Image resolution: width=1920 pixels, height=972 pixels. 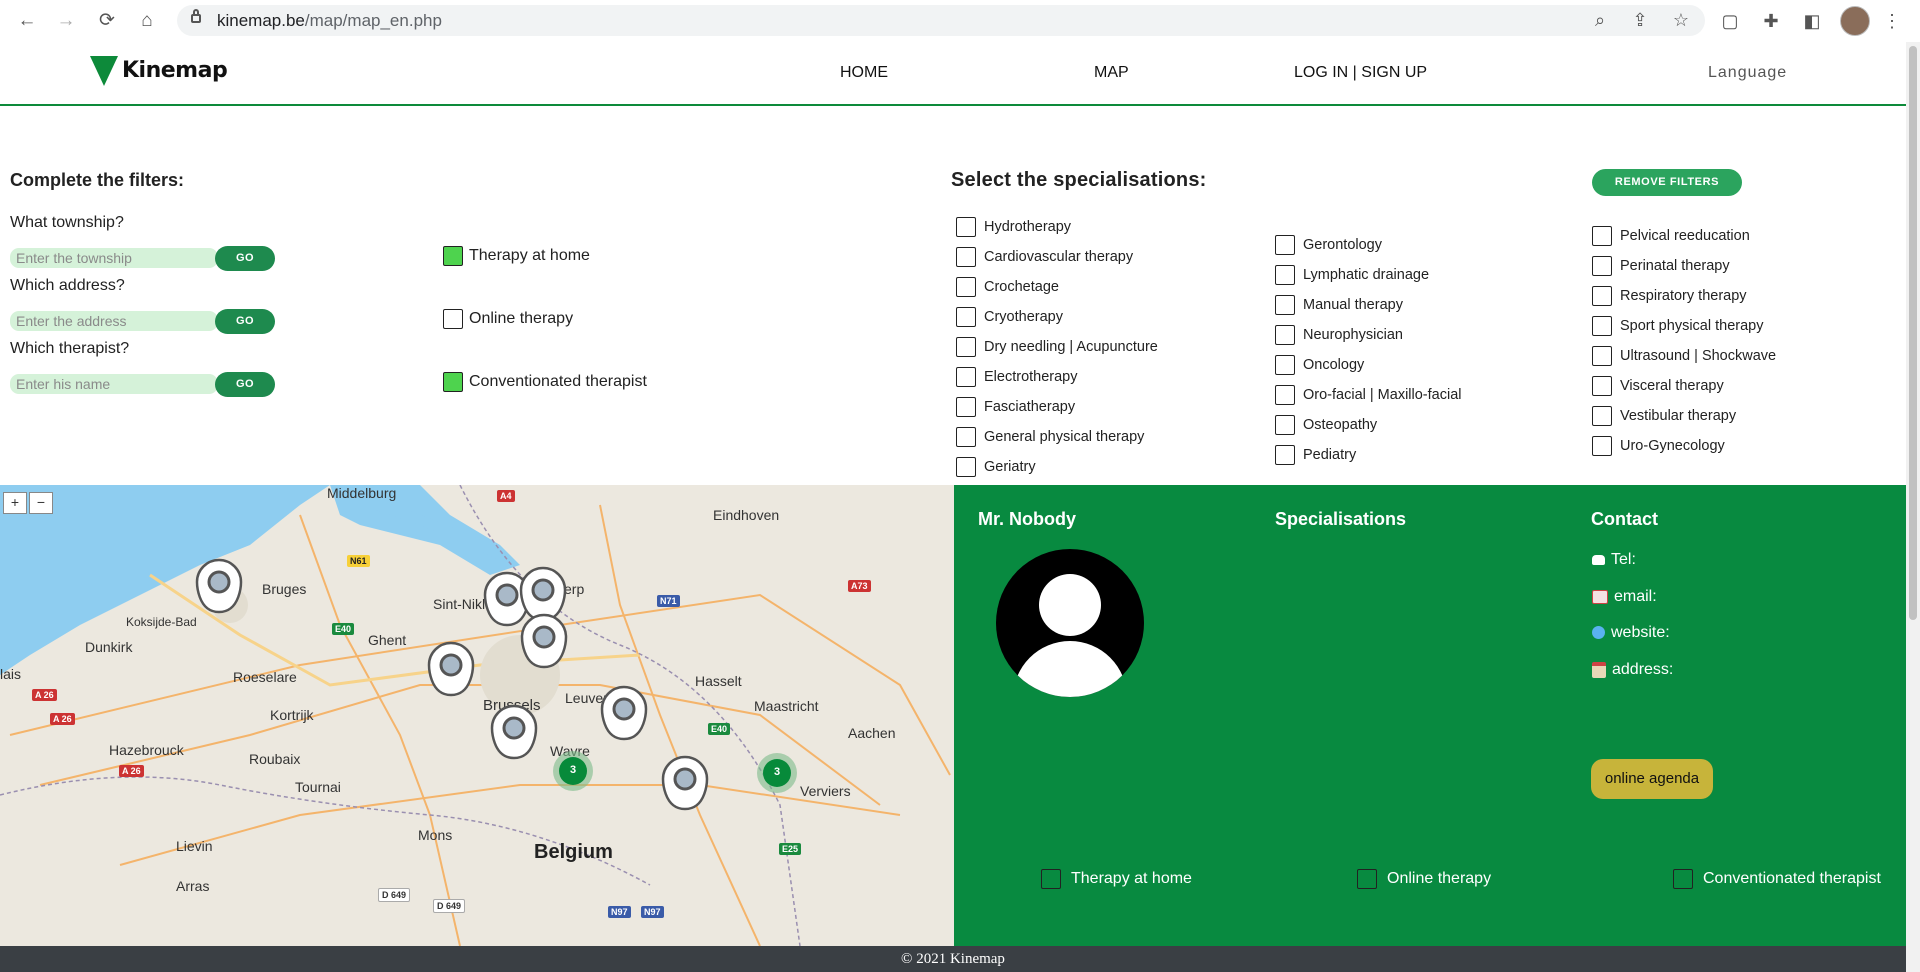 What do you see at coordinates (104, 71) in the screenshot?
I see `kinemap-logo-icon` at bounding box center [104, 71].